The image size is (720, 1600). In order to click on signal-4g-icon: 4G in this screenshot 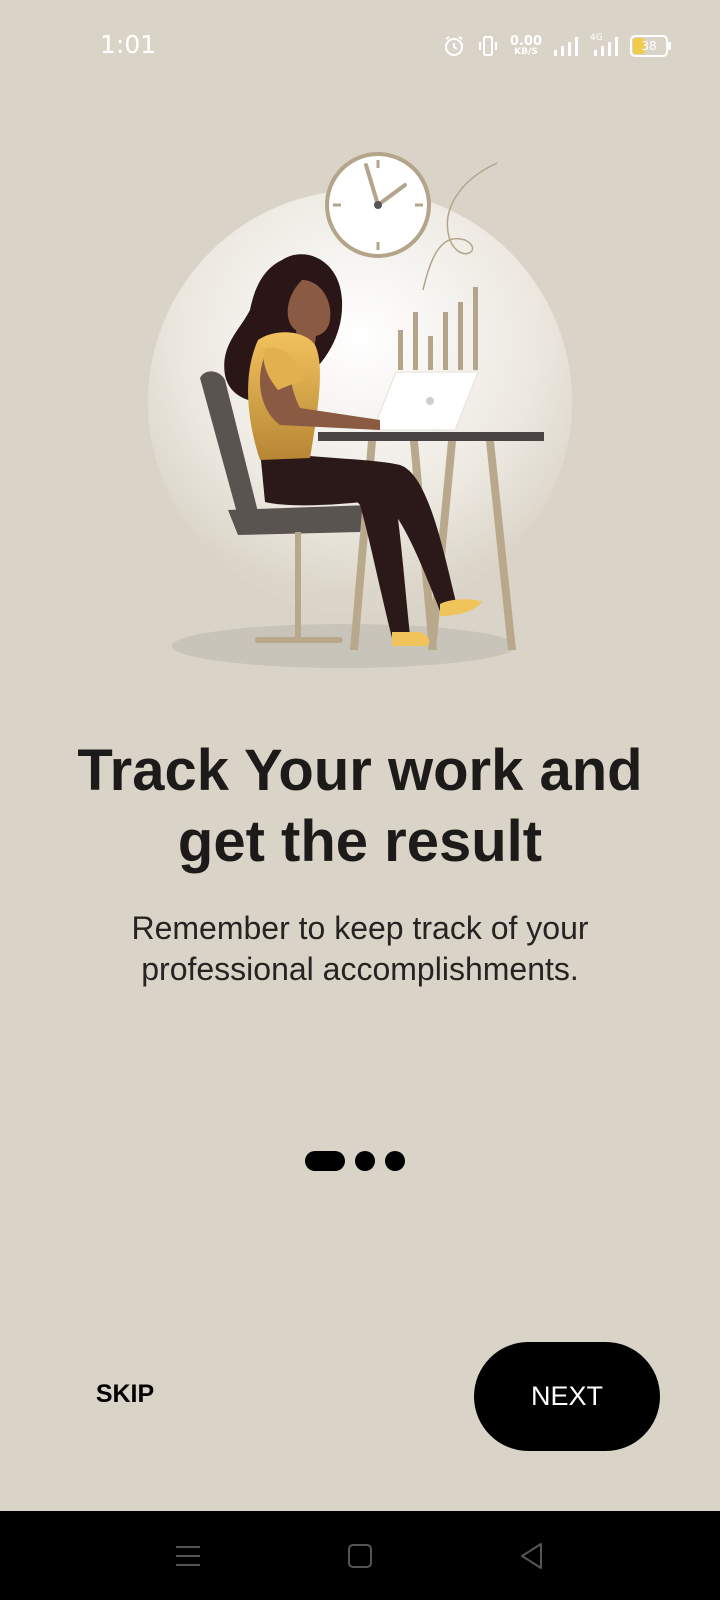, I will do `click(605, 45)`.